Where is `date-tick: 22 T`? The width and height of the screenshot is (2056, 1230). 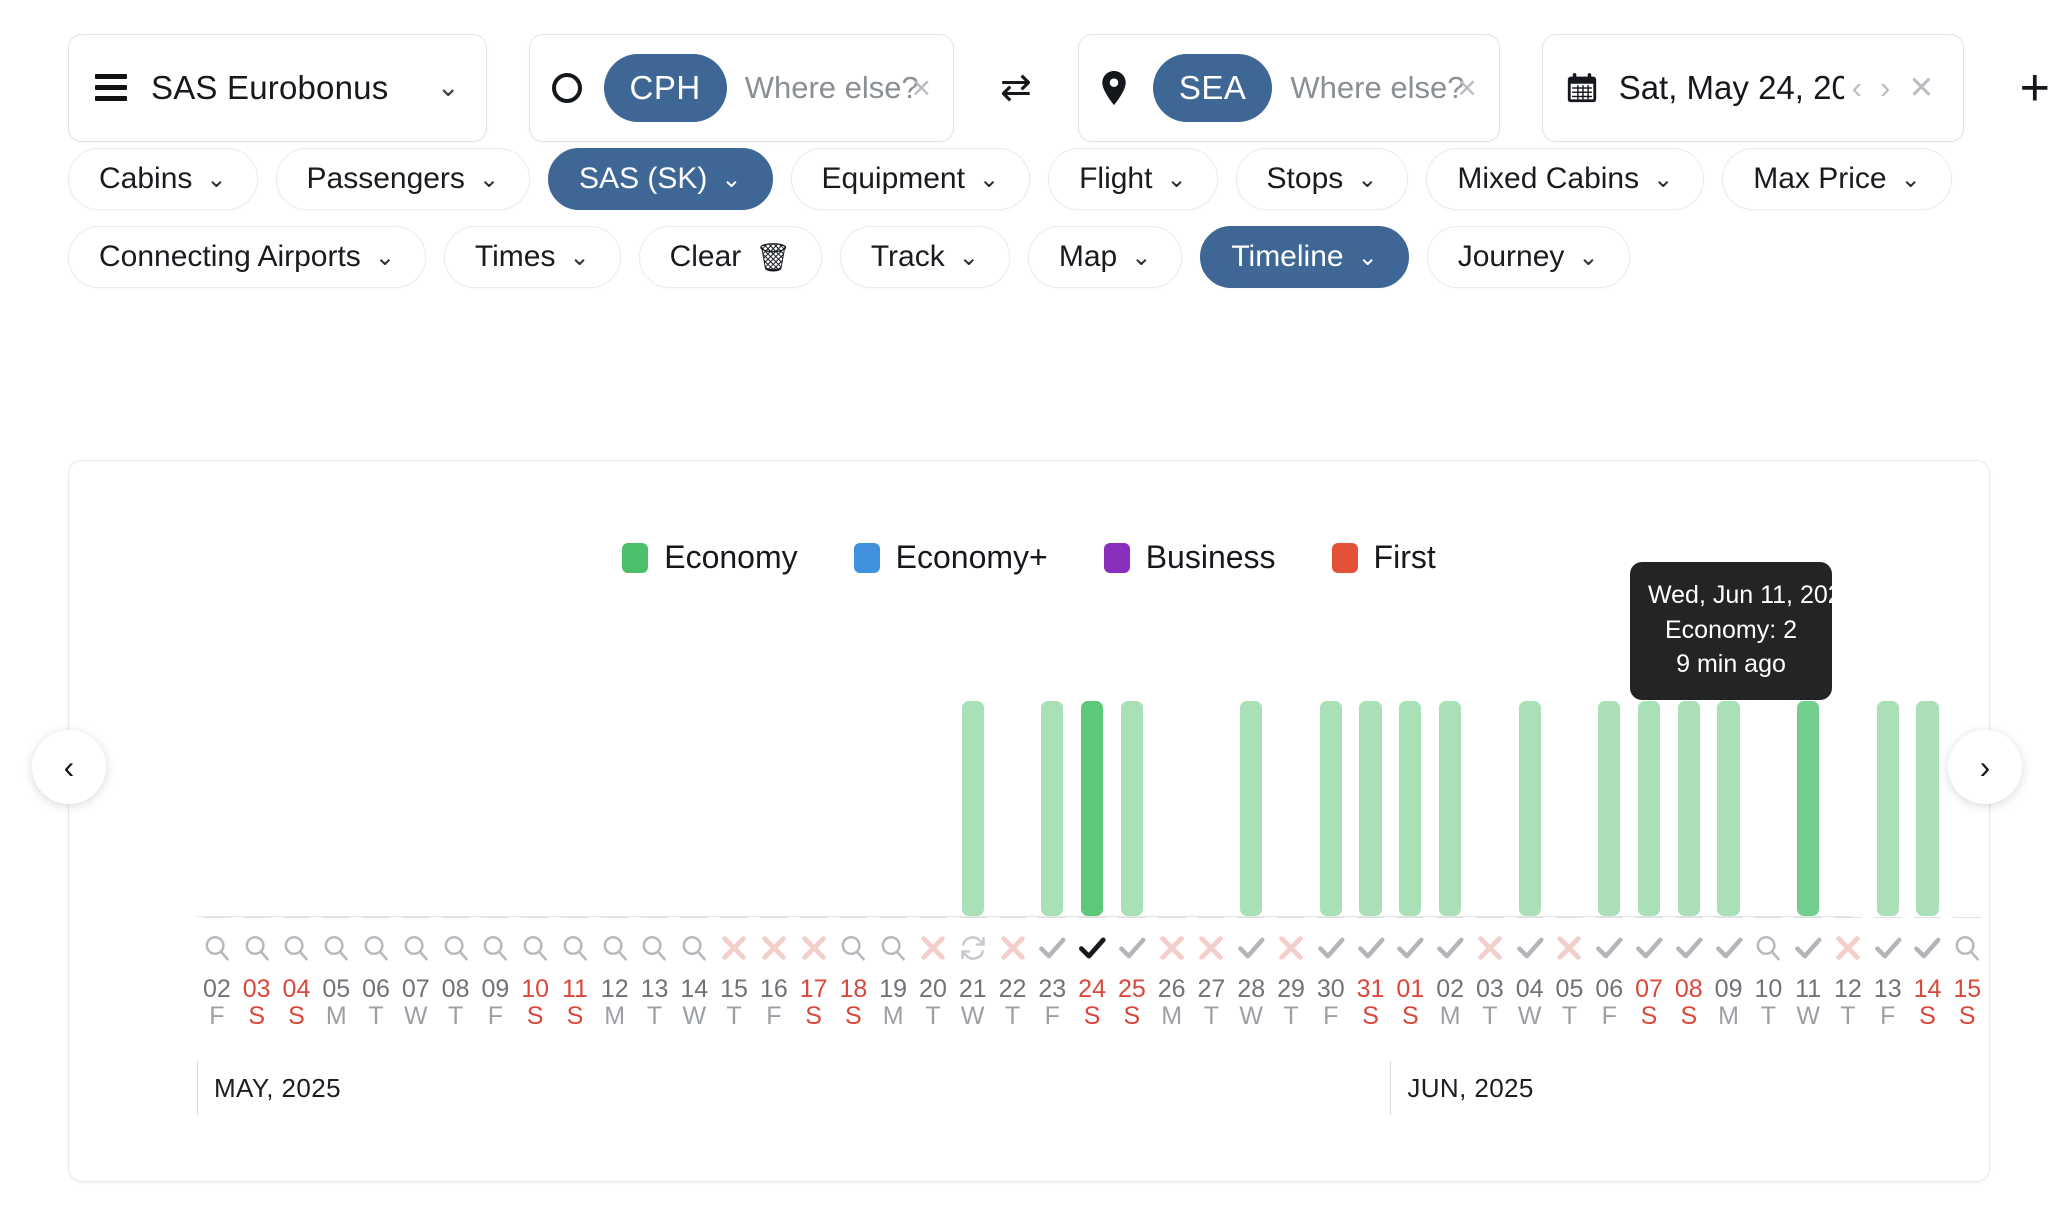
date-tick: 22 T is located at coordinates (1013, 974).